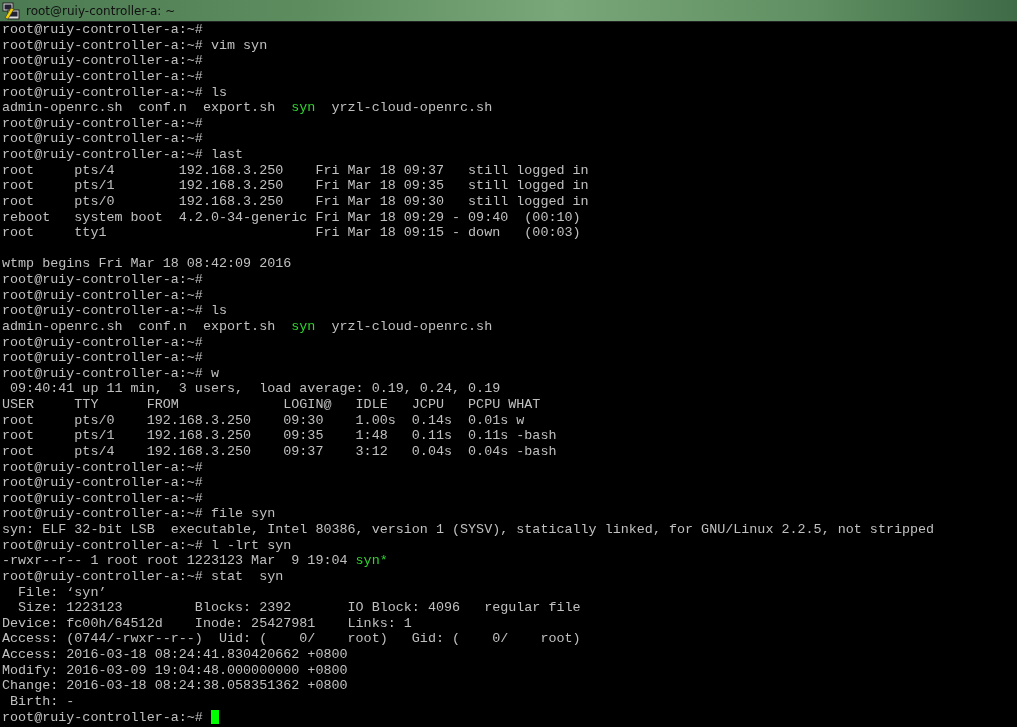 Image resolution: width=1017 pixels, height=727 pixels. What do you see at coordinates (291, 639) in the screenshot?
I see `terminal-line: Access: (0744/-rwxr--r--) Uid: ( 0/ root) Gid: ( 0/ root)` at bounding box center [291, 639].